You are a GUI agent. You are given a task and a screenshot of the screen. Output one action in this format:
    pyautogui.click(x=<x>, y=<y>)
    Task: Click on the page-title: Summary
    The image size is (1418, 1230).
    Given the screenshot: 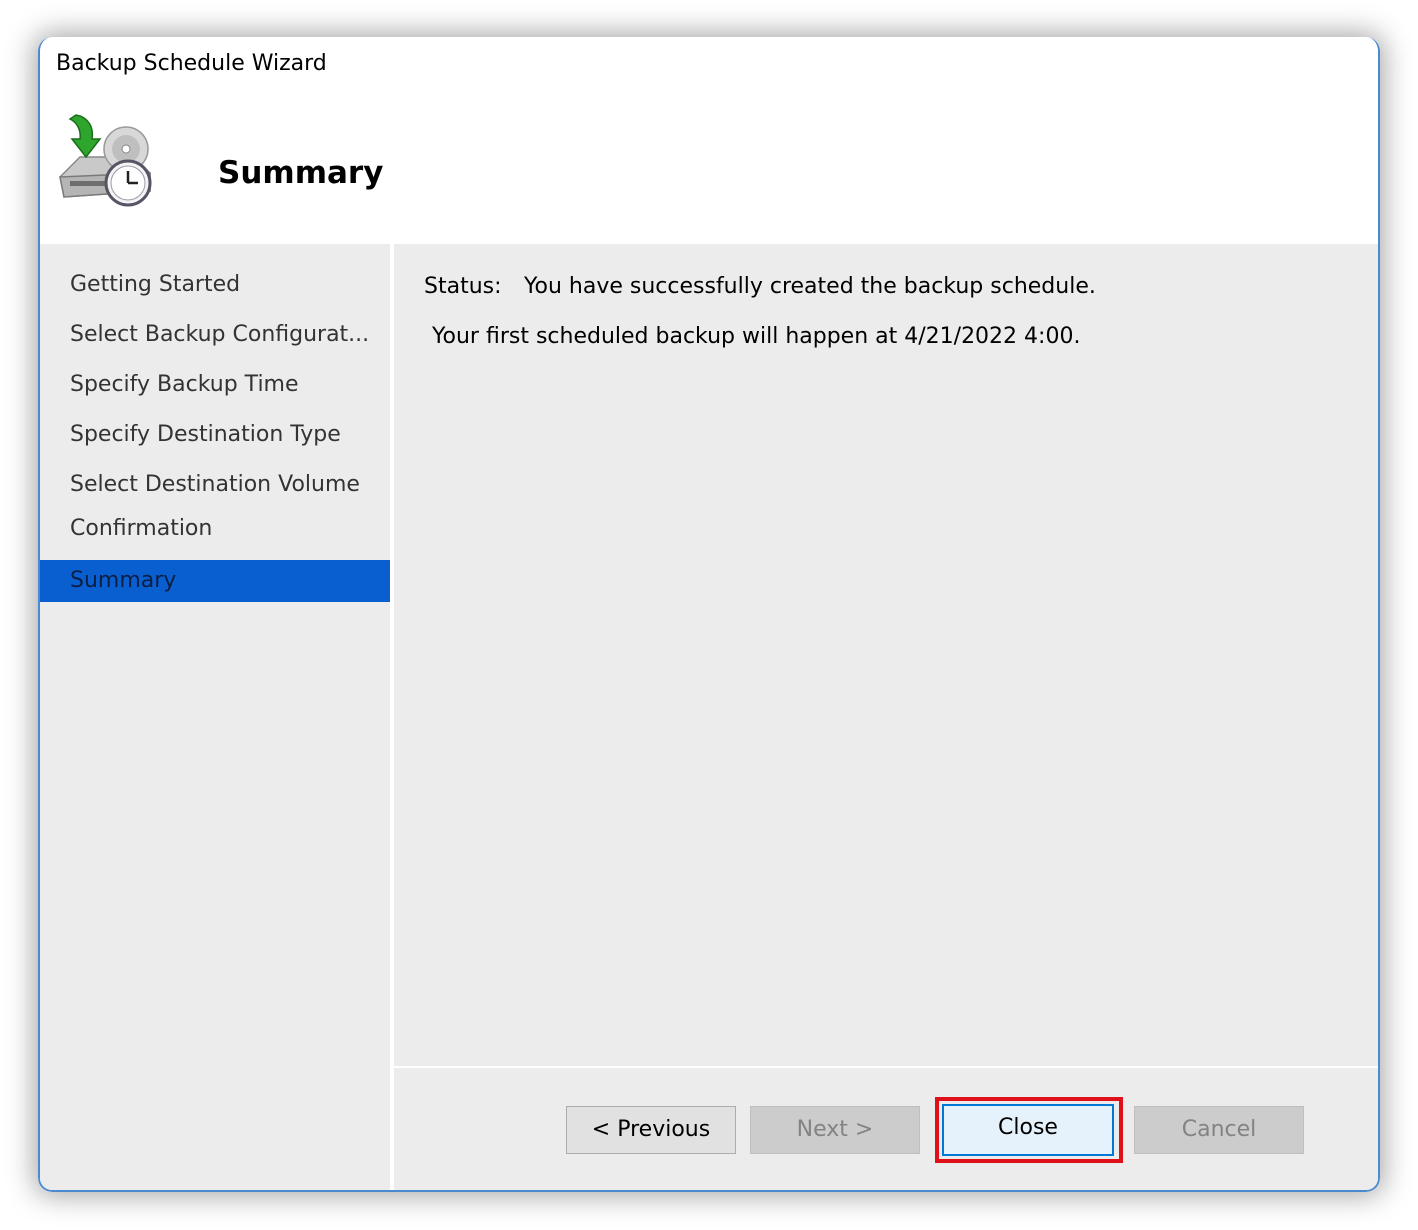 What is the action you would take?
    pyautogui.click(x=301, y=173)
    